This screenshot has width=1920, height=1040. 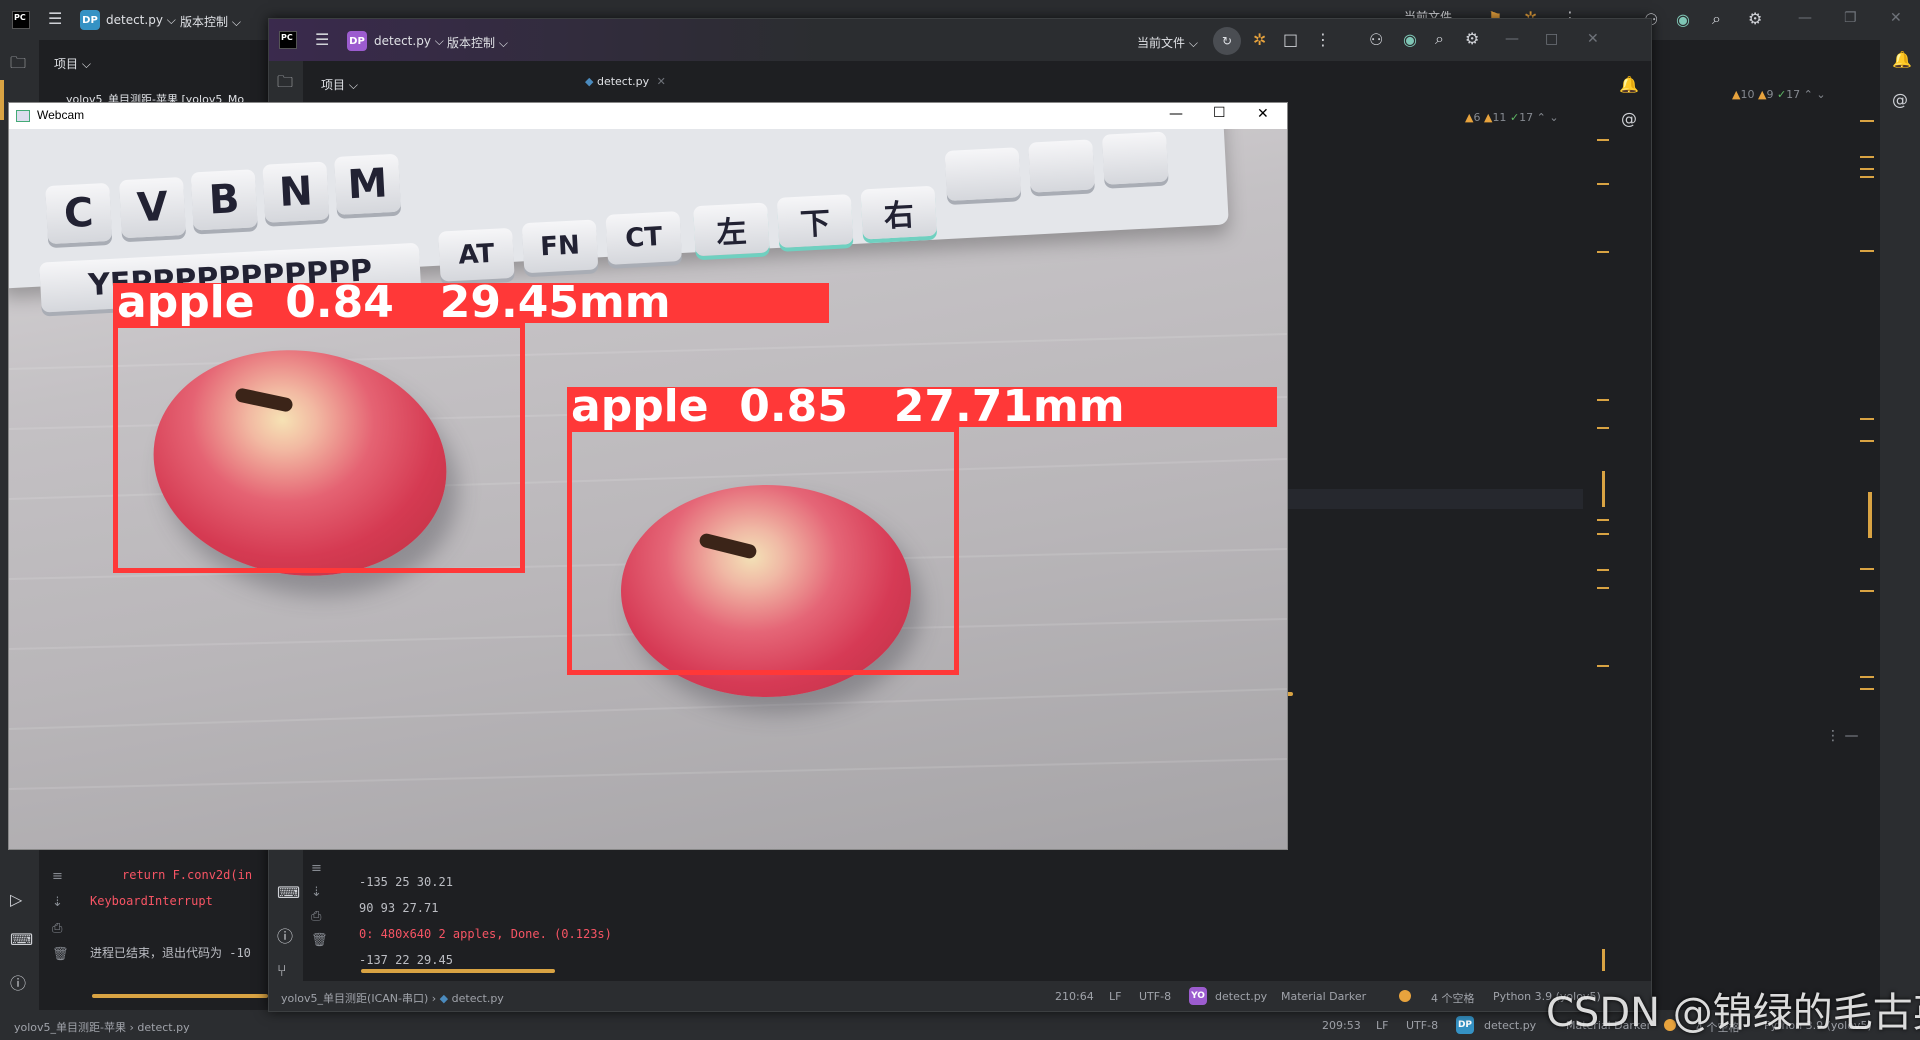 What do you see at coordinates (1290, 39) in the screenshot?
I see `stop-icon: □` at bounding box center [1290, 39].